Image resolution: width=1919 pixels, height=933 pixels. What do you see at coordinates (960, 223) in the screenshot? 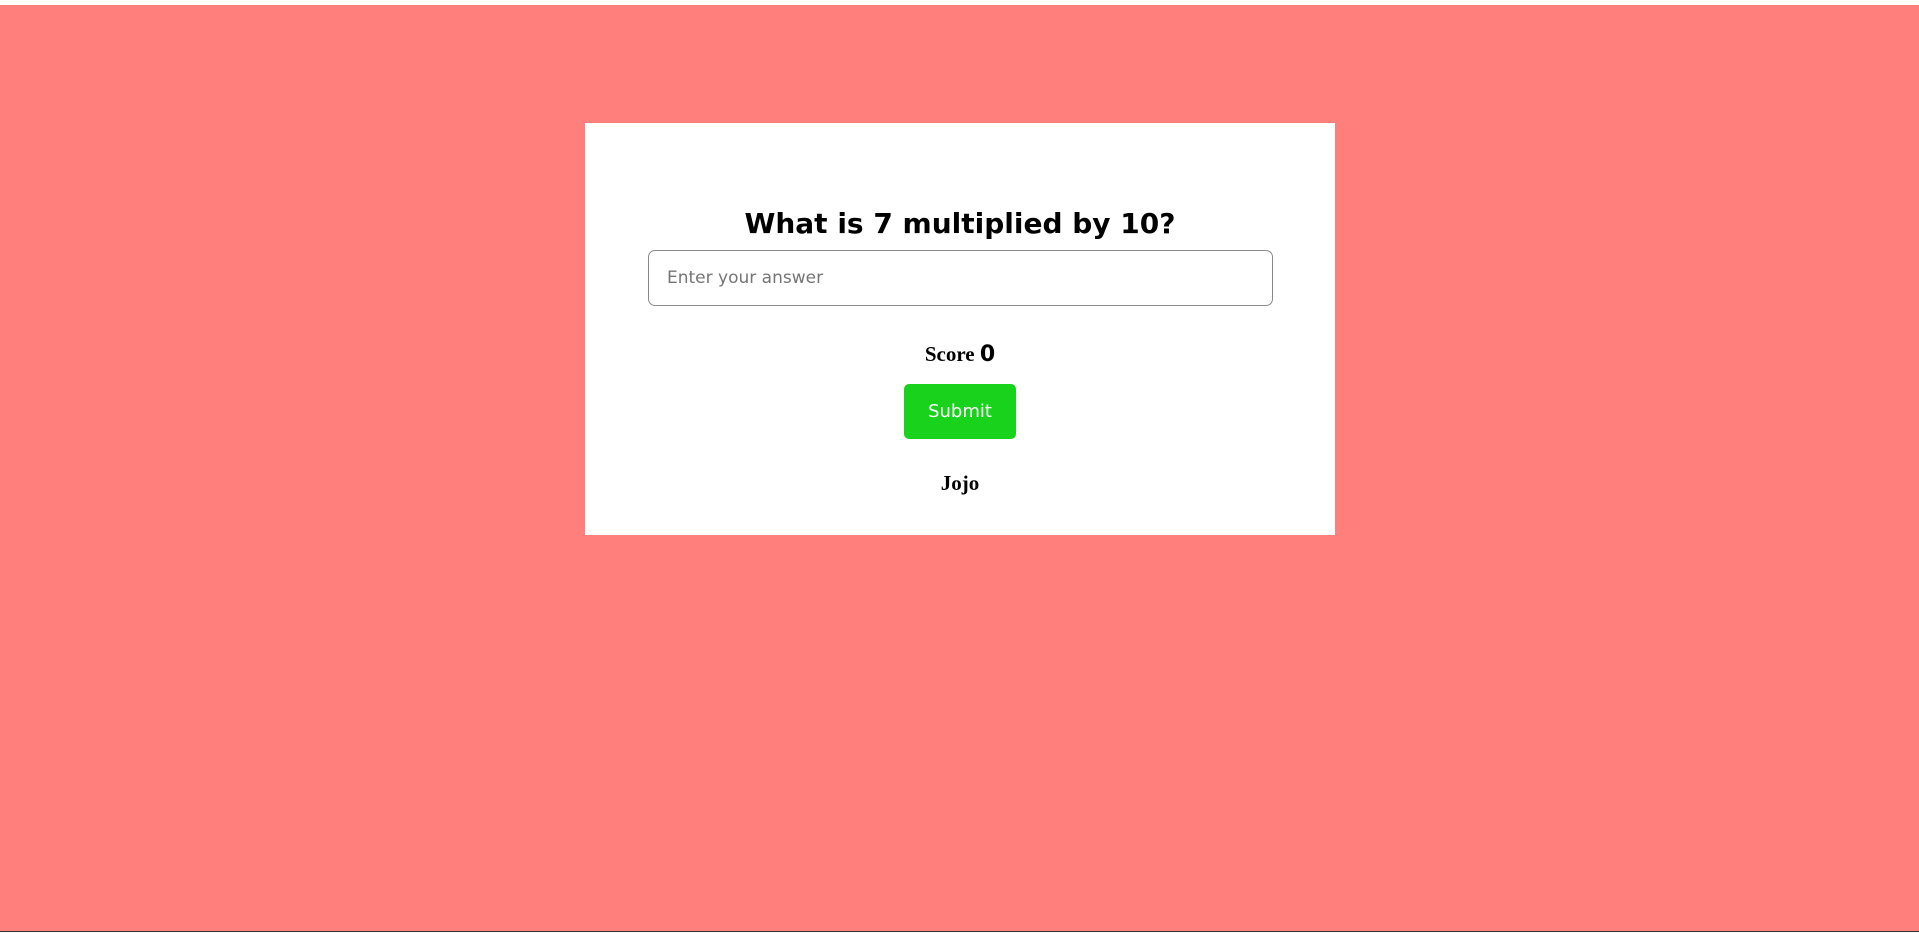
I see `question-heading: What is 7 multiplied by 10?` at bounding box center [960, 223].